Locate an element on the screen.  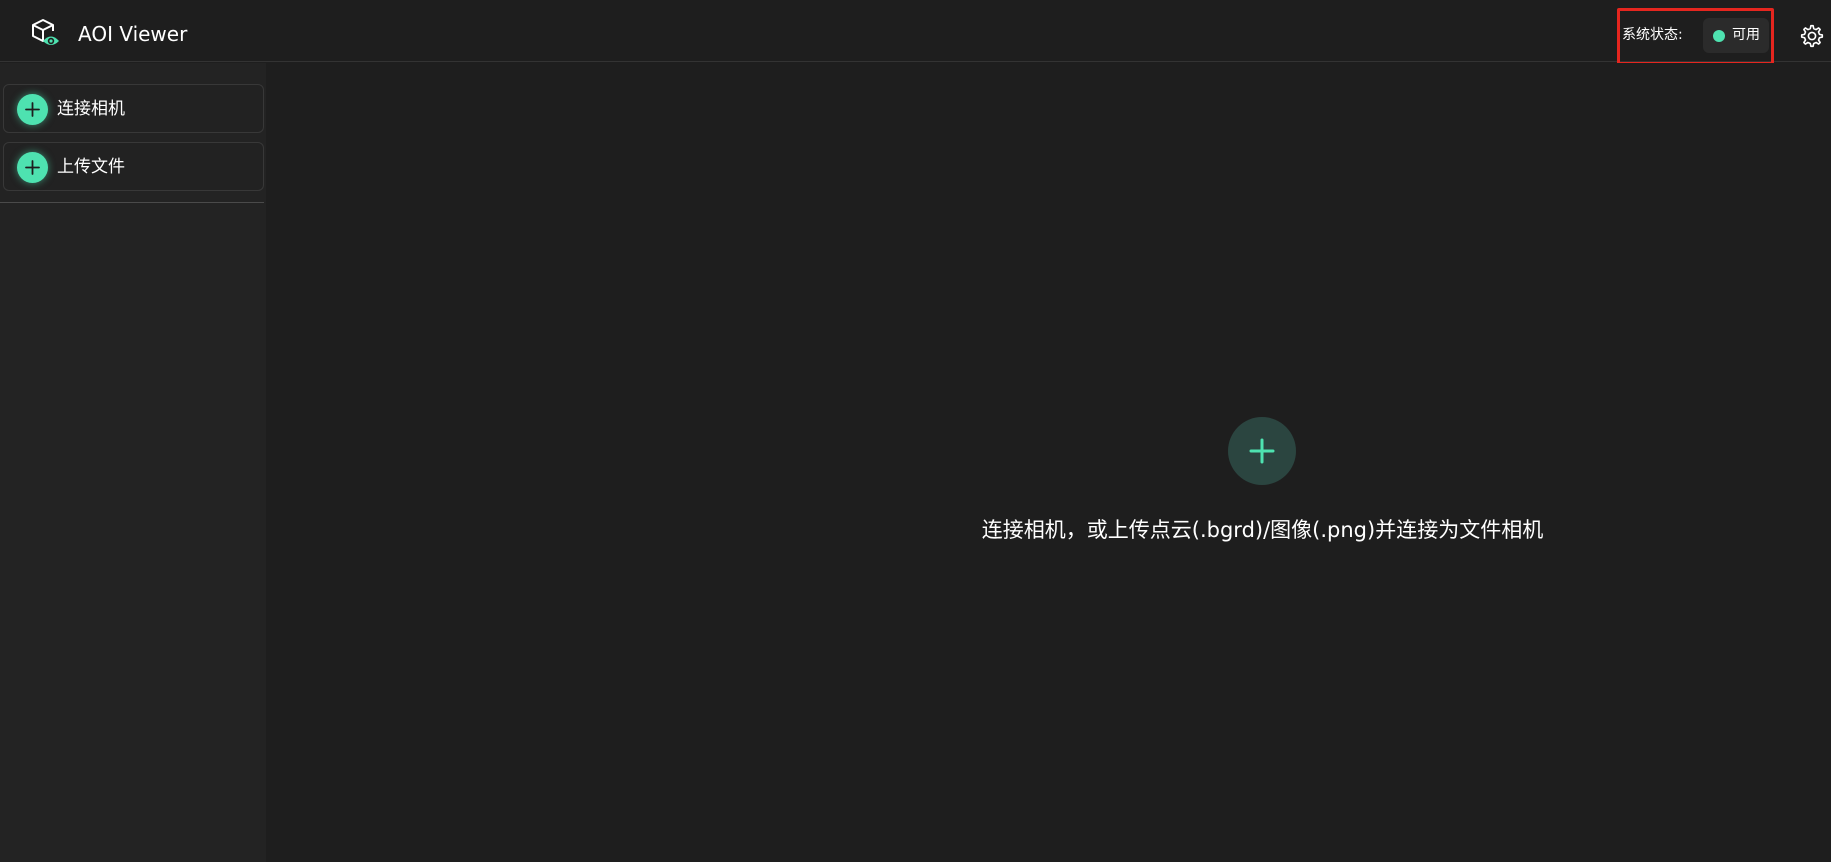
status-value: 可用 is located at coordinates (1746, 35).